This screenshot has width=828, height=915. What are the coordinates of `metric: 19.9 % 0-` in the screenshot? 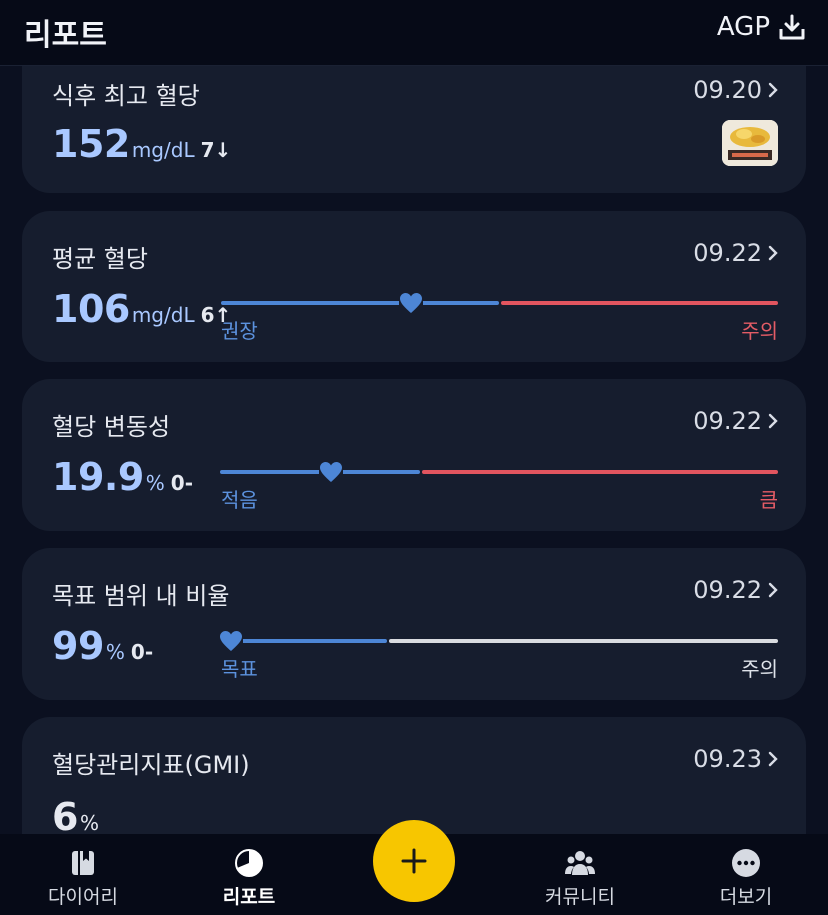 It's located at (122, 477).